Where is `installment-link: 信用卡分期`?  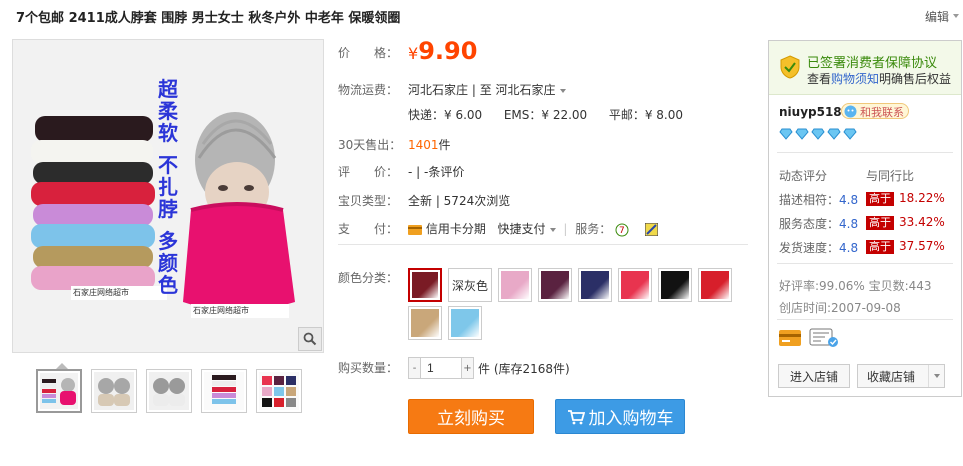
installment-link: 信用卡分期 is located at coordinates (456, 229).